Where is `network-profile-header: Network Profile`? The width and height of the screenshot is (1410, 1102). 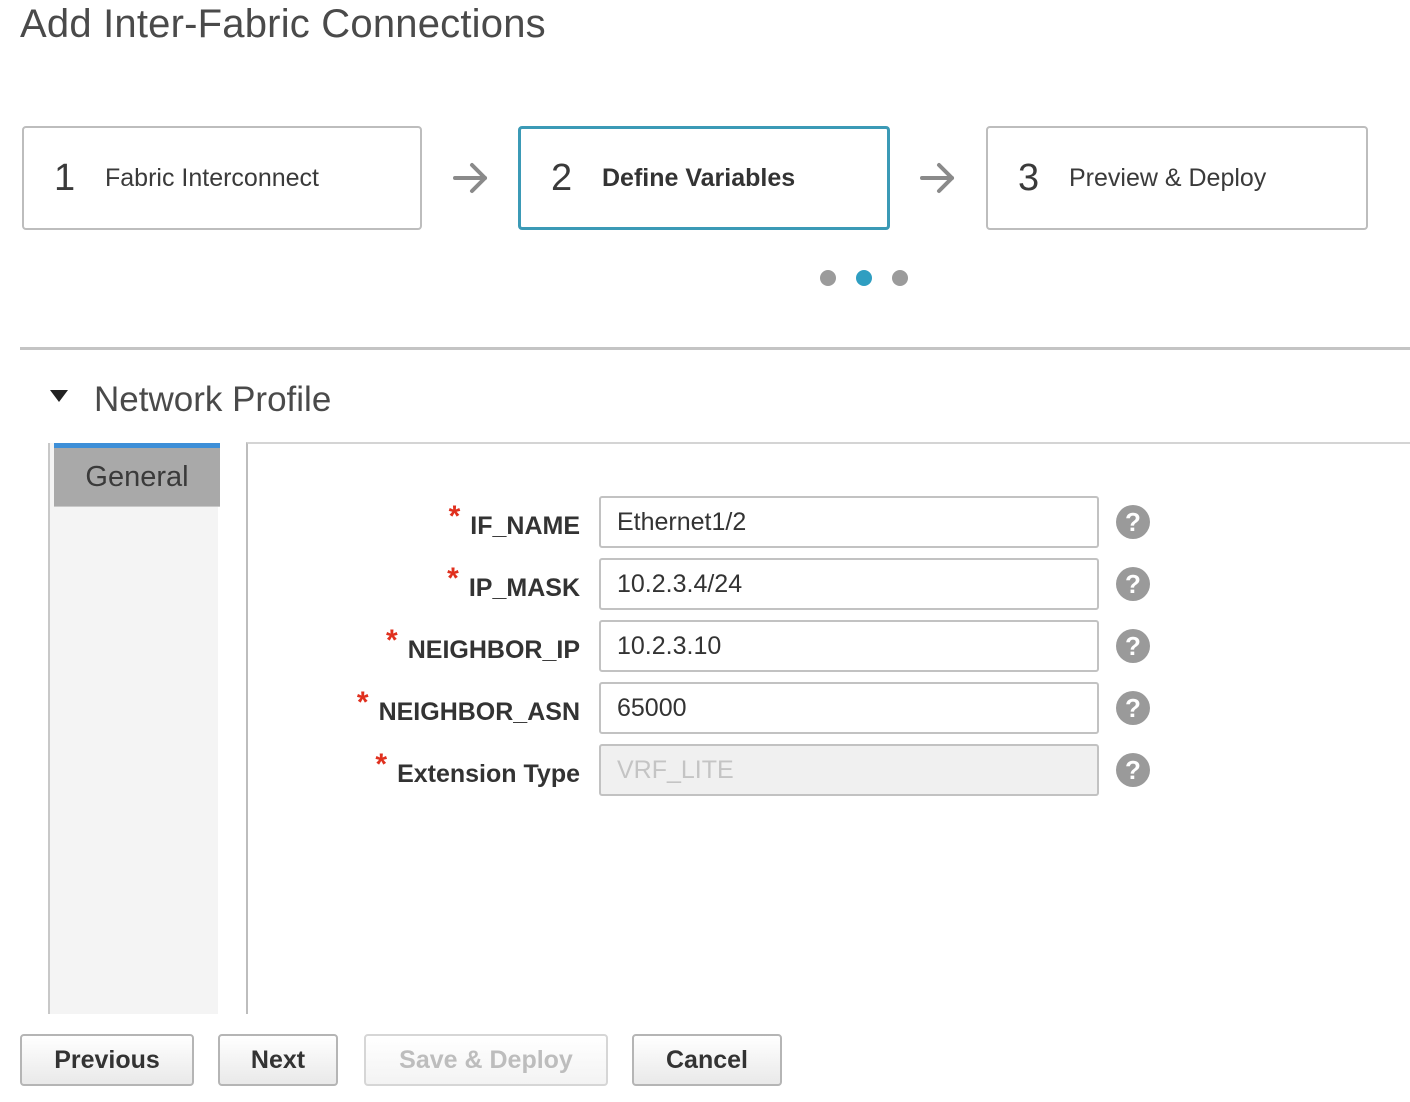 network-profile-header: Network Profile is located at coordinates (190, 400).